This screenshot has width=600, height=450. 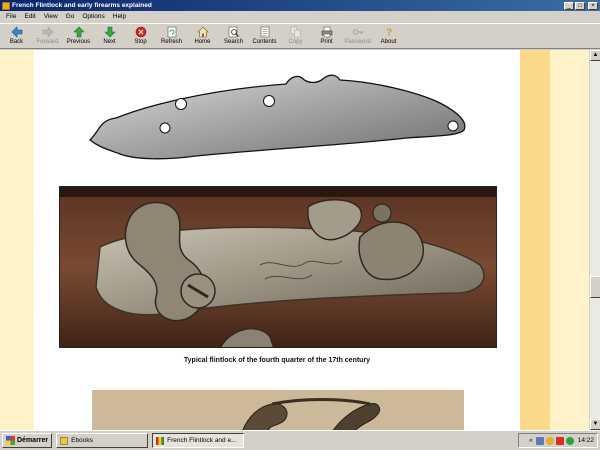 I want to click on contents-button: Contents, so click(x=264, y=36).